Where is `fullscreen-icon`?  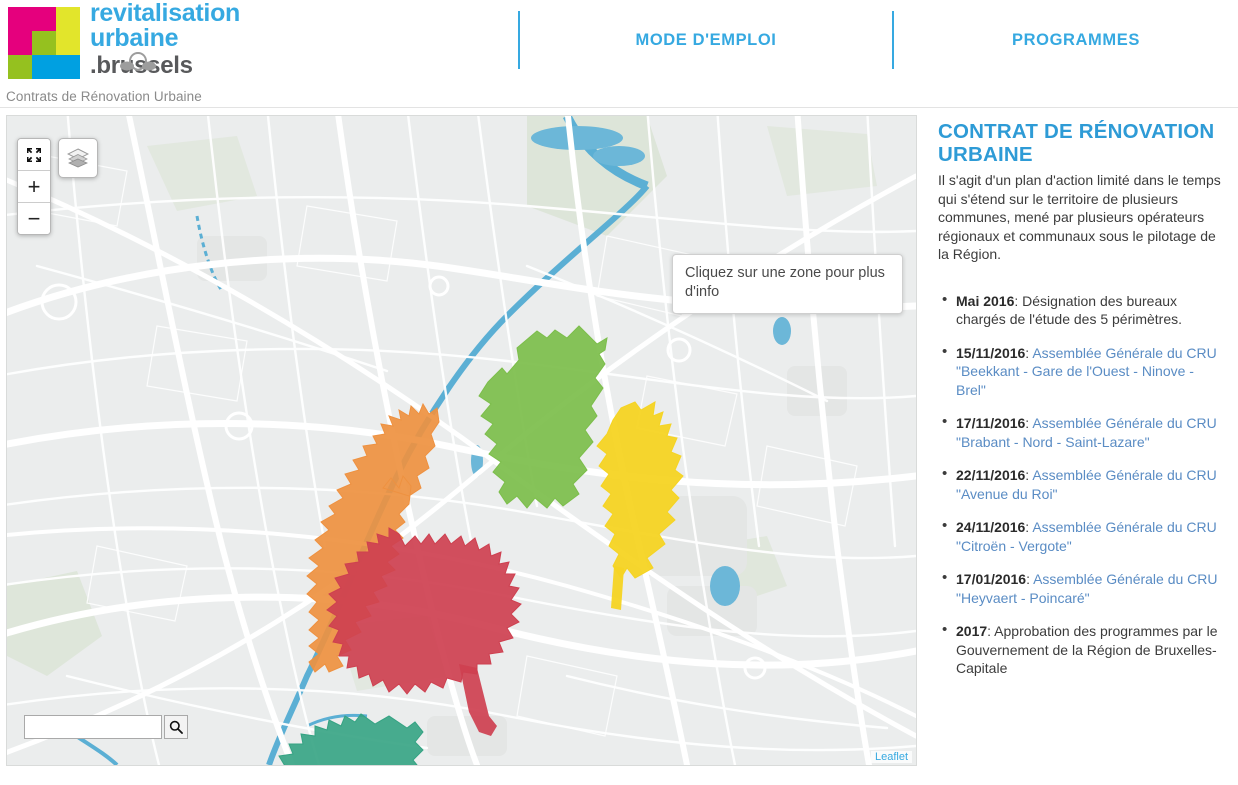
fullscreen-icon is located at coordinates (34, 155).